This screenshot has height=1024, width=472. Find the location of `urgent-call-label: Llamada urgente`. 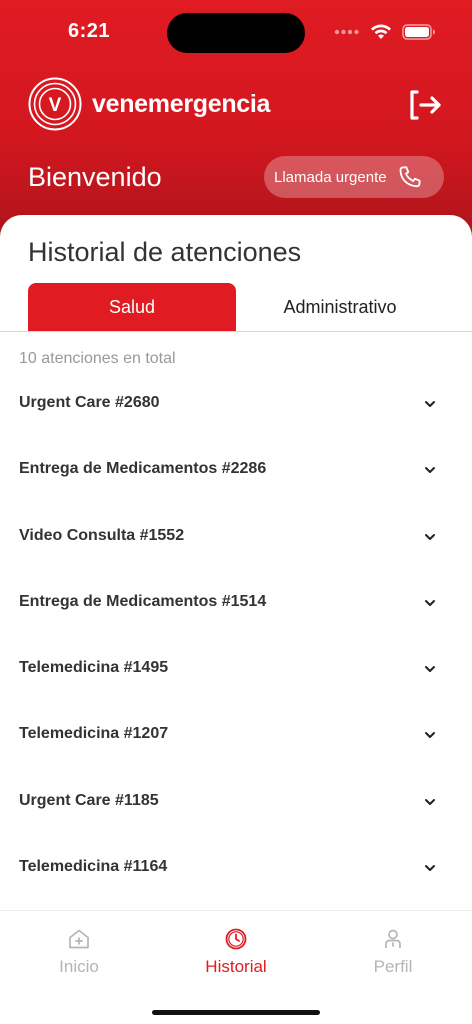

urgent-call-label: Llamada urgente is located at coordinates (330, 177).